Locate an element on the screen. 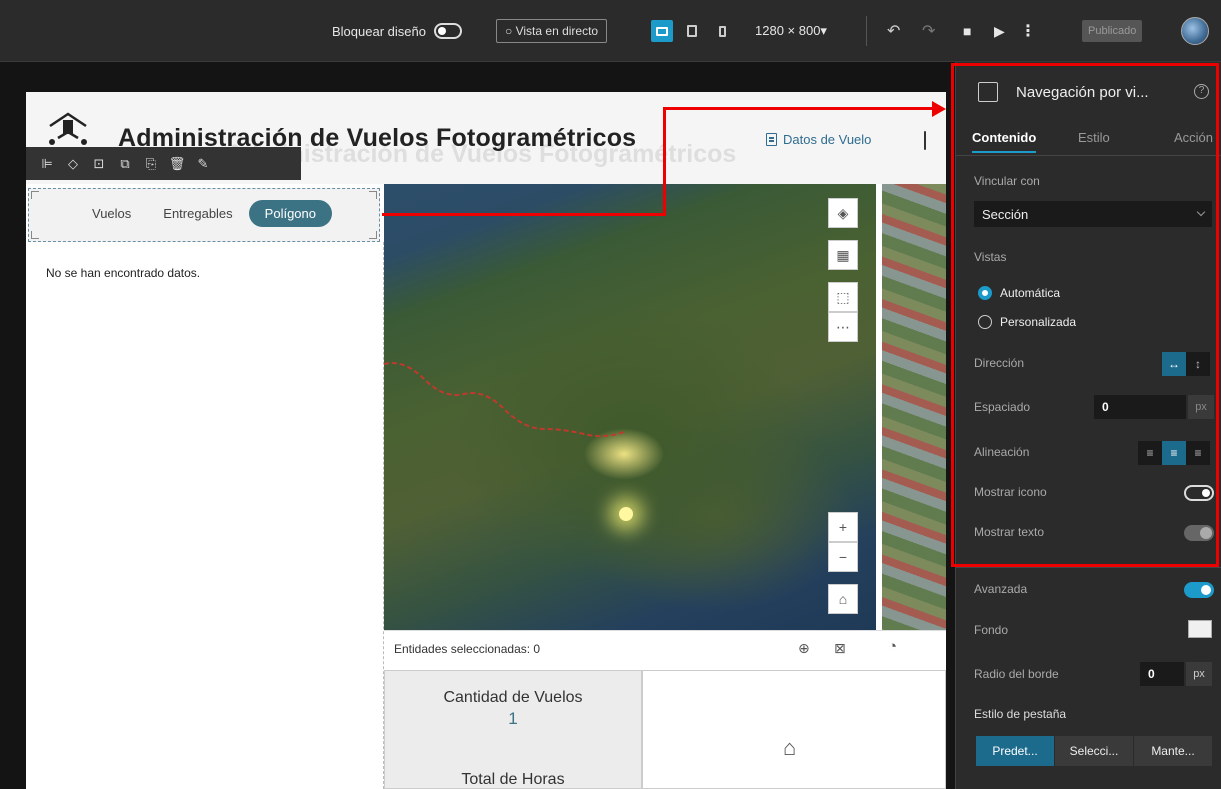 The height and width of the screenshot is (789, 1221). live-view-button: ○ Vista en directo is located at coordinates (552, 31).